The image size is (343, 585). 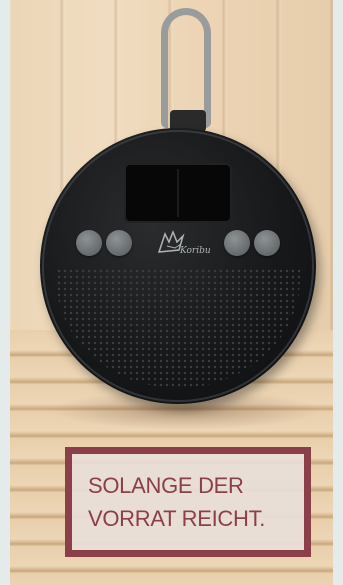 I want to click on volume-down-icon, so click(x=119, y=243).